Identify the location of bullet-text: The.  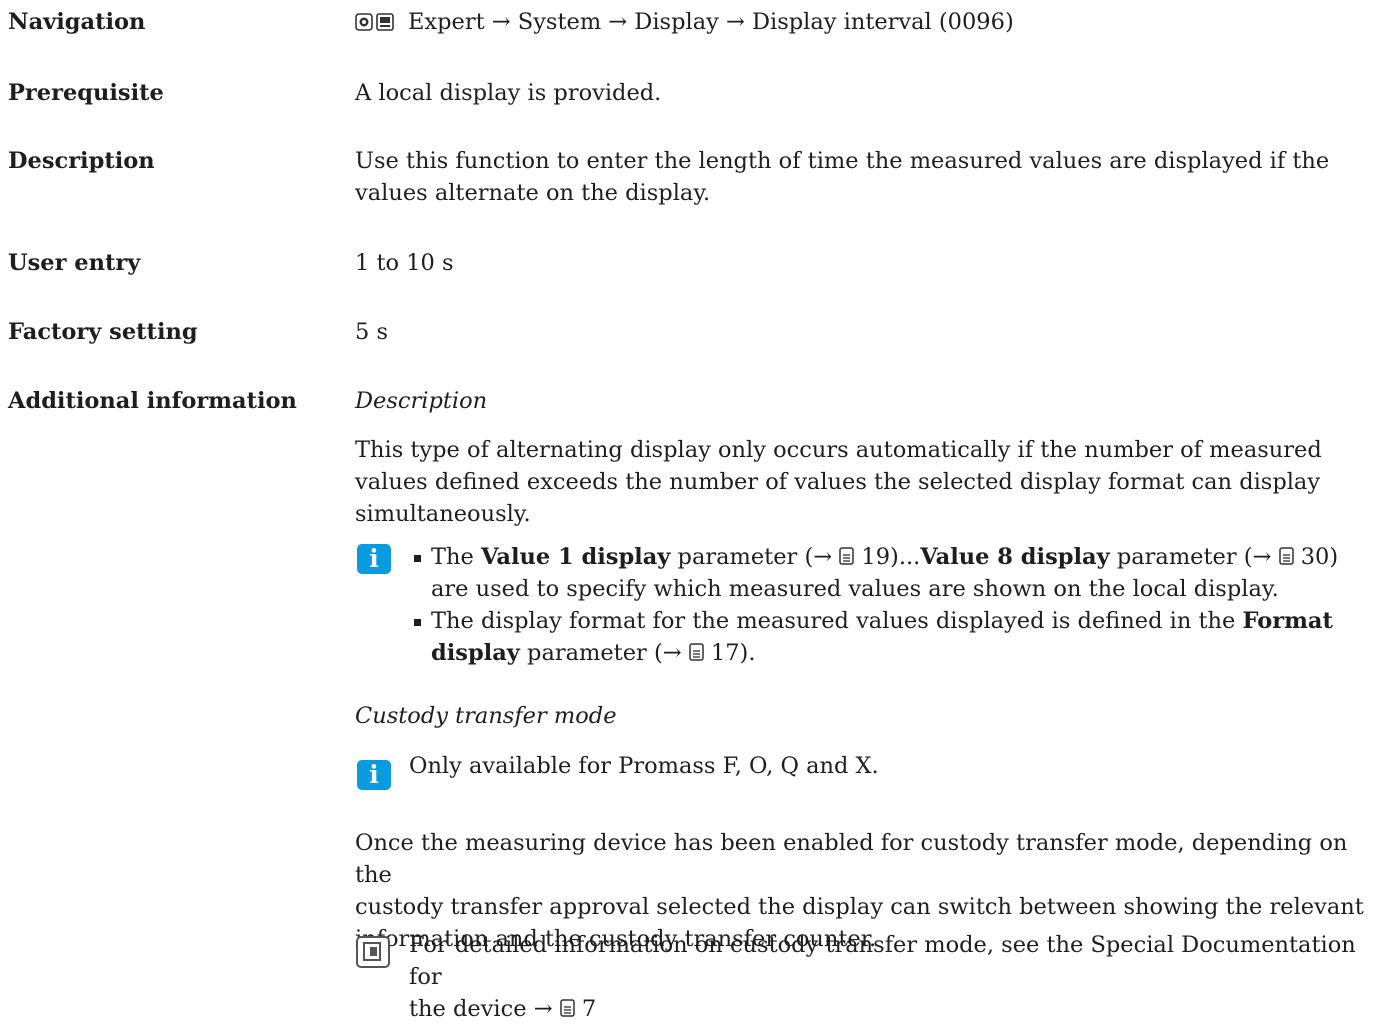
(452, 557).